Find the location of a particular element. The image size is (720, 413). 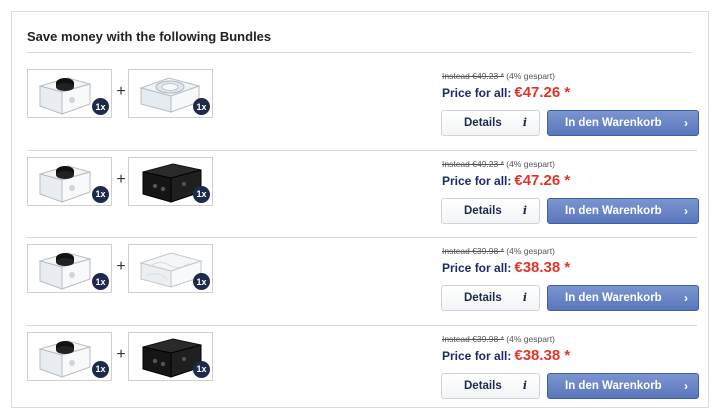

divider is located at coordinates (359, 52).